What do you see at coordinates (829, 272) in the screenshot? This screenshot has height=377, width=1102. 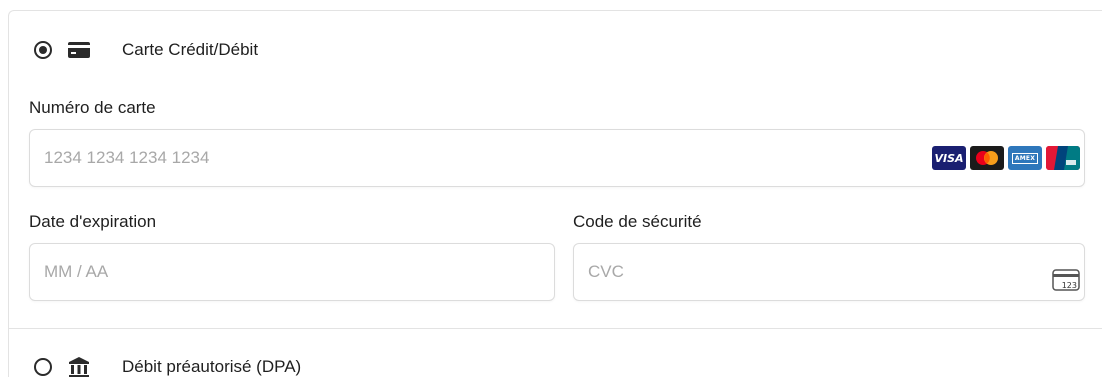 I see `cvc-input` at bounding box center [829, 272].